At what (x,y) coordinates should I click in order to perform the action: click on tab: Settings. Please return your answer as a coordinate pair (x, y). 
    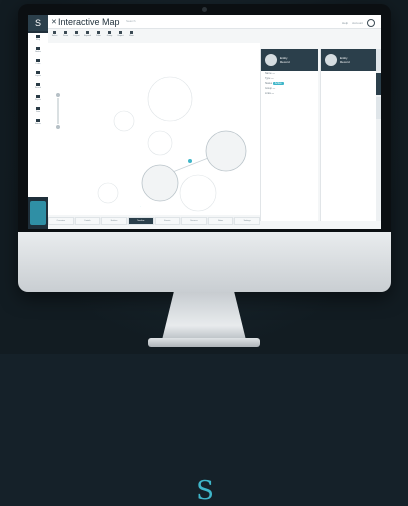
    Looking at the image, I should click on (247, 221).